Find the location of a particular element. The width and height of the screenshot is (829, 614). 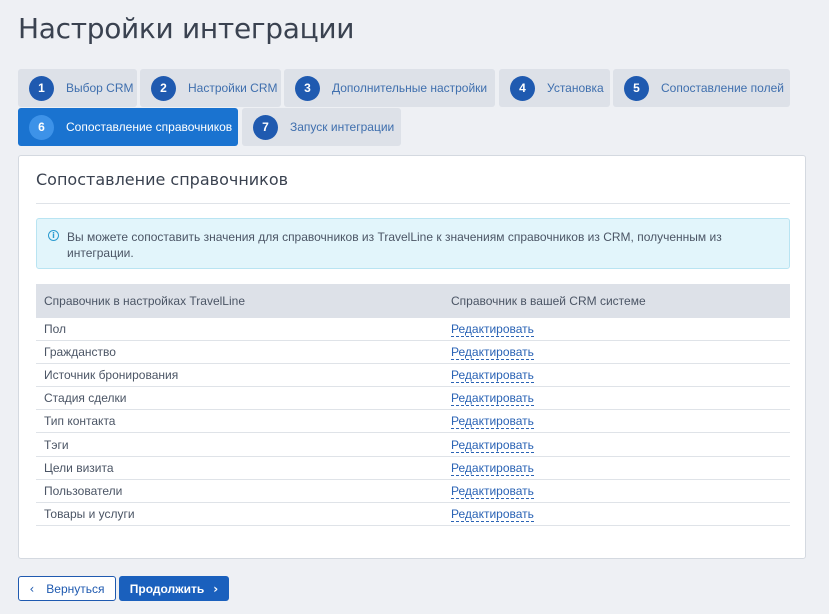

step-label: Настройки CRM is located at coordinates (233, 88).